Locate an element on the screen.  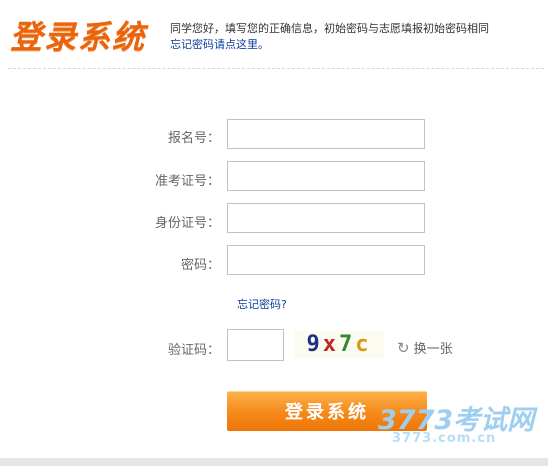
captcha-image: 9x7c is located at coordinates (339, 345).